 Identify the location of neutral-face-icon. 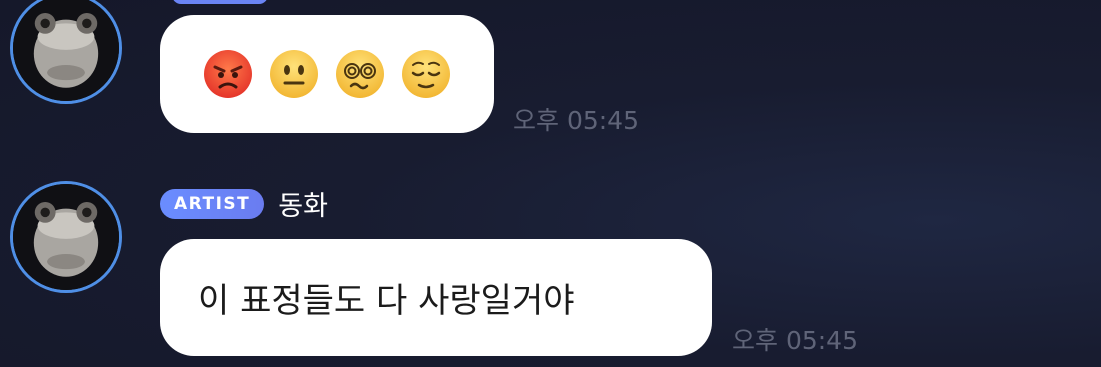
(294, 74).